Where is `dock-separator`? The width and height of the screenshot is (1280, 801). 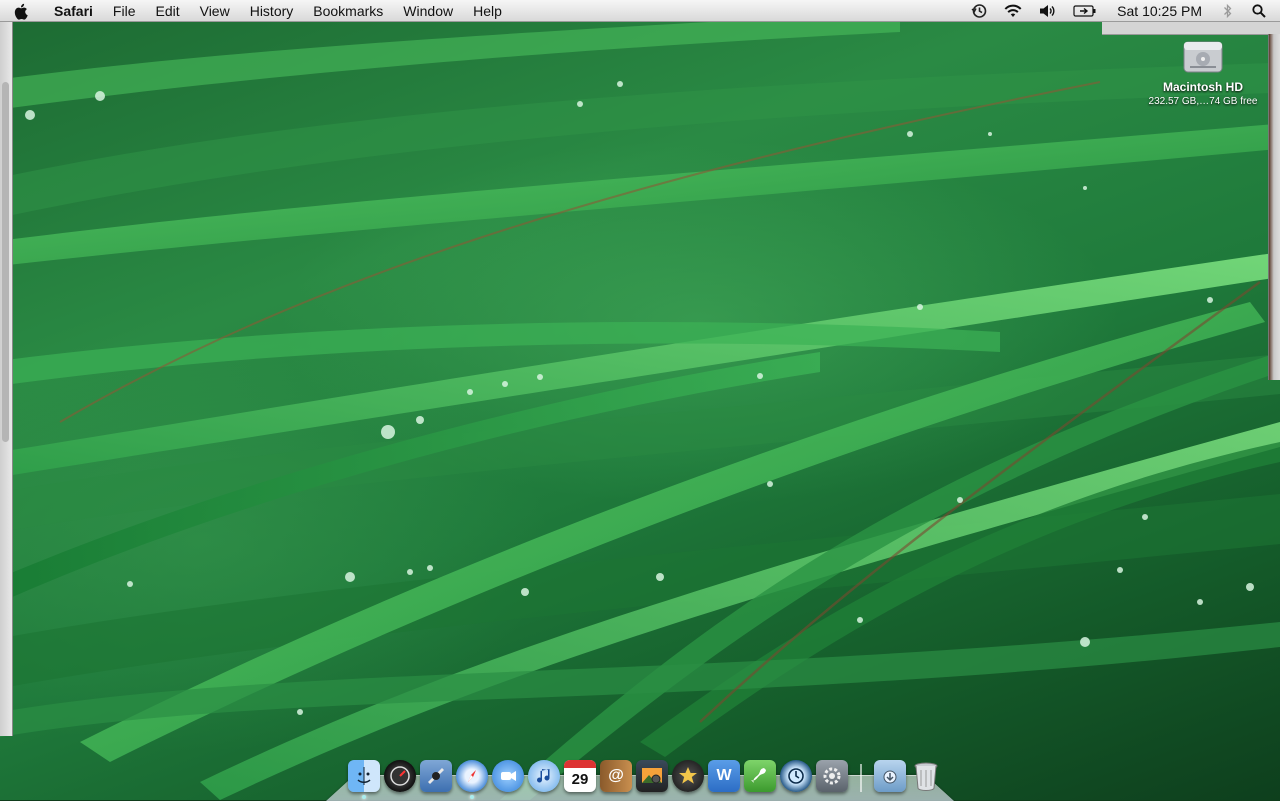 dock-separator is located at coordinates (861, 778).